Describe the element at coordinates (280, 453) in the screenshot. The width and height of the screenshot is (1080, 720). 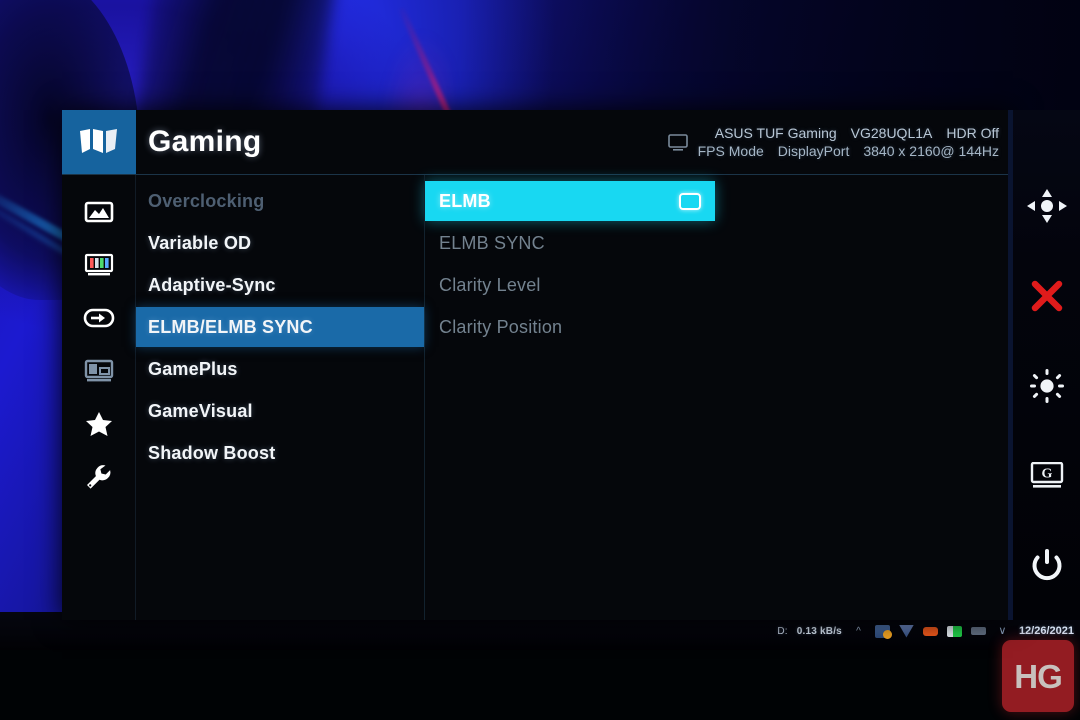
I see `menu-item-shadow-boost: Shadow Boost` at that location.